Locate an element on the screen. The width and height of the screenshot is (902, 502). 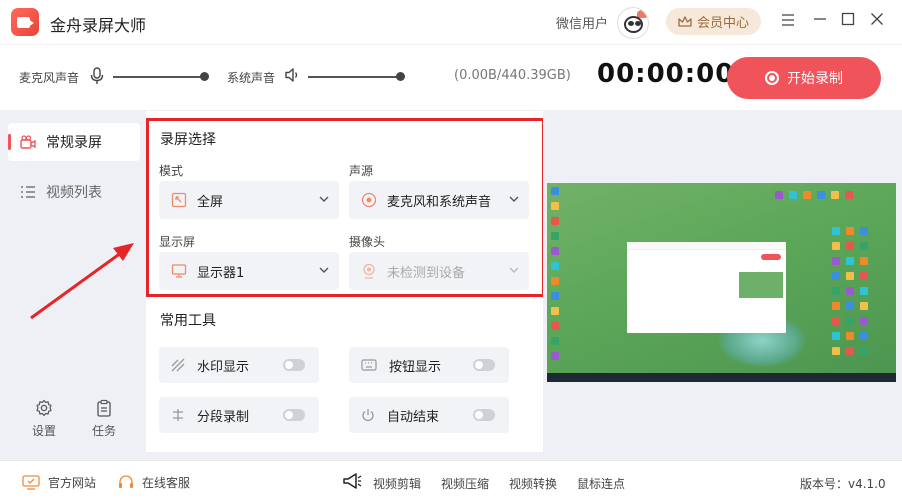
video-compress-link: 视频压缩 is located at coordinates (465, 483).